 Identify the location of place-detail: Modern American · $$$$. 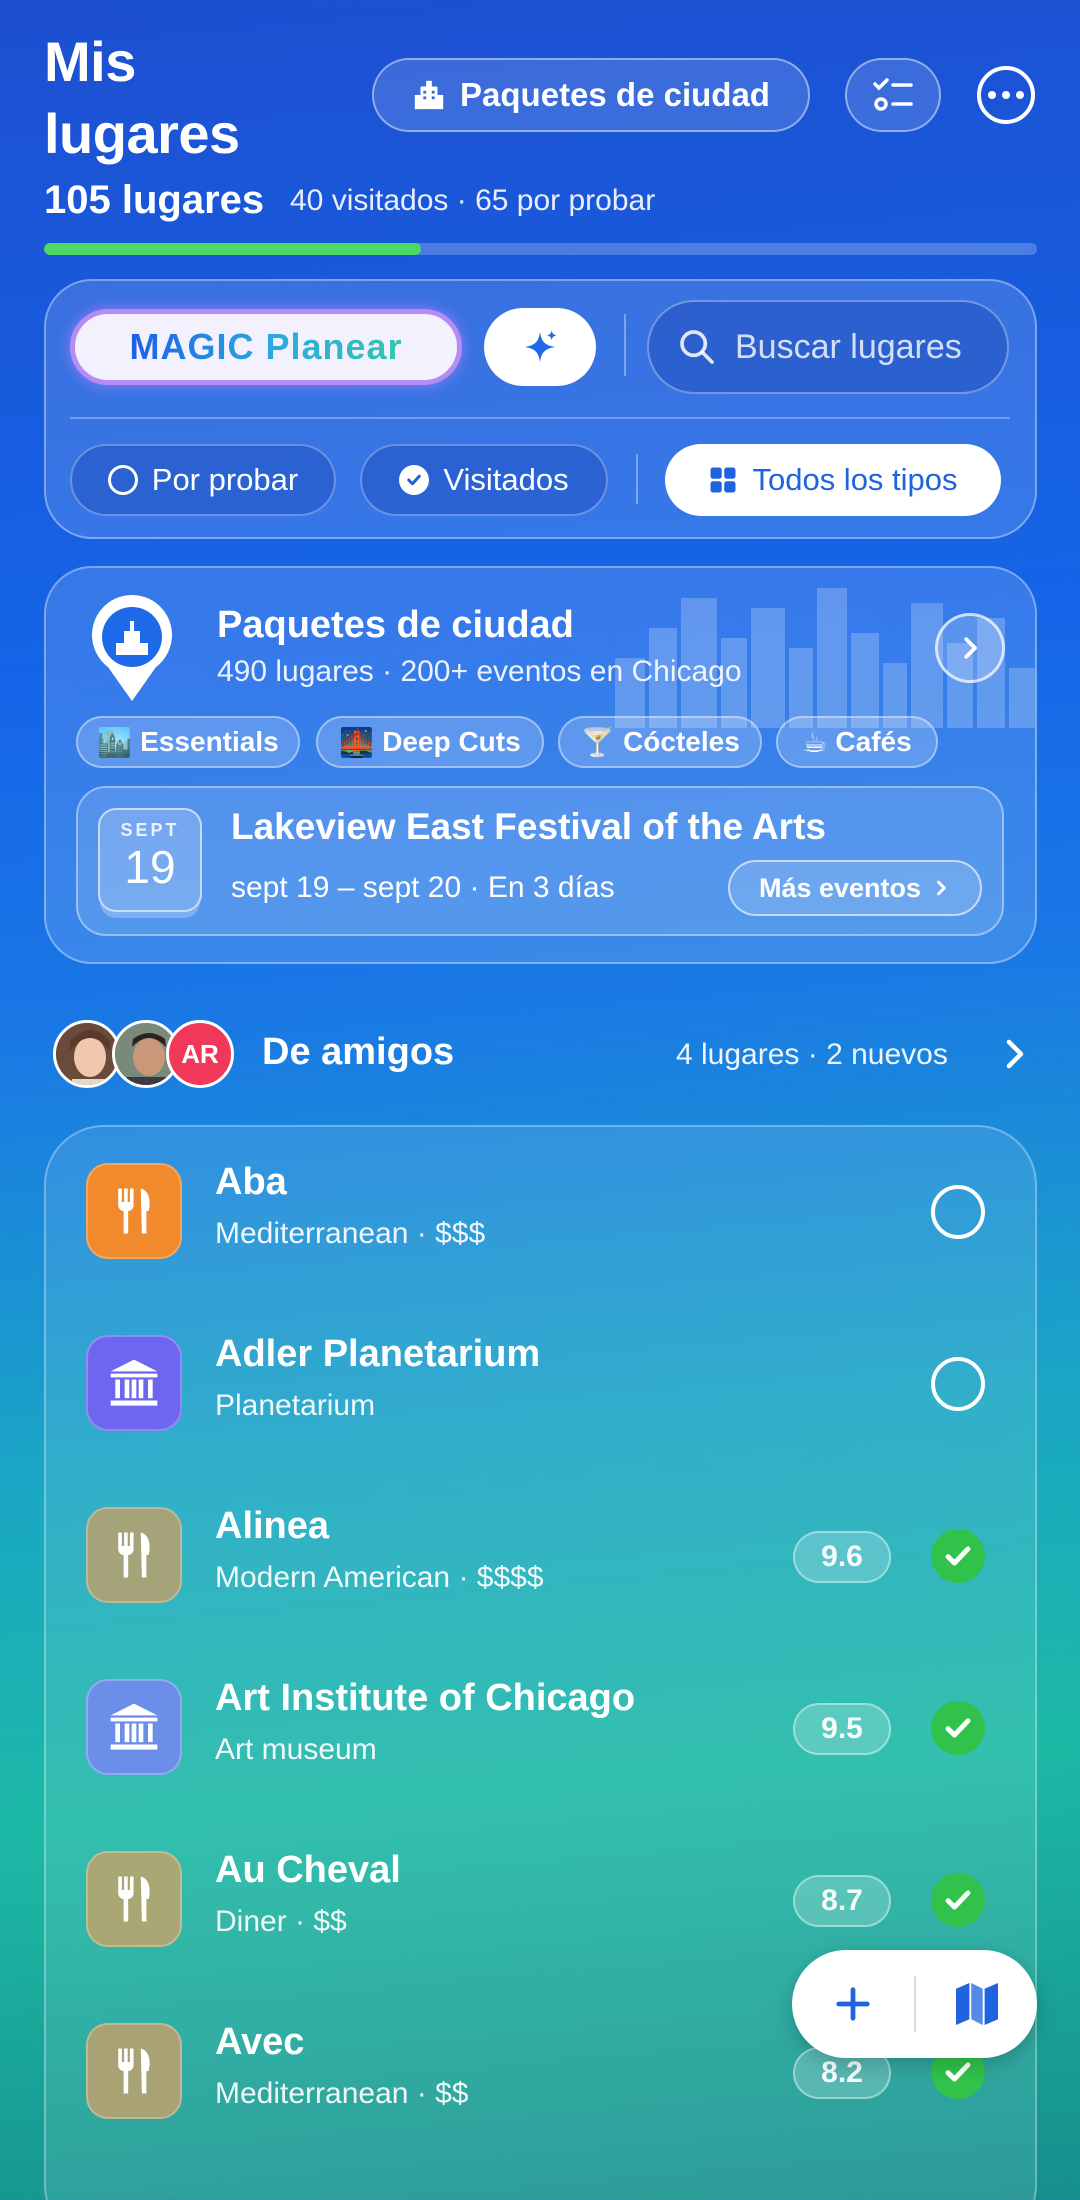
(379, 1577).